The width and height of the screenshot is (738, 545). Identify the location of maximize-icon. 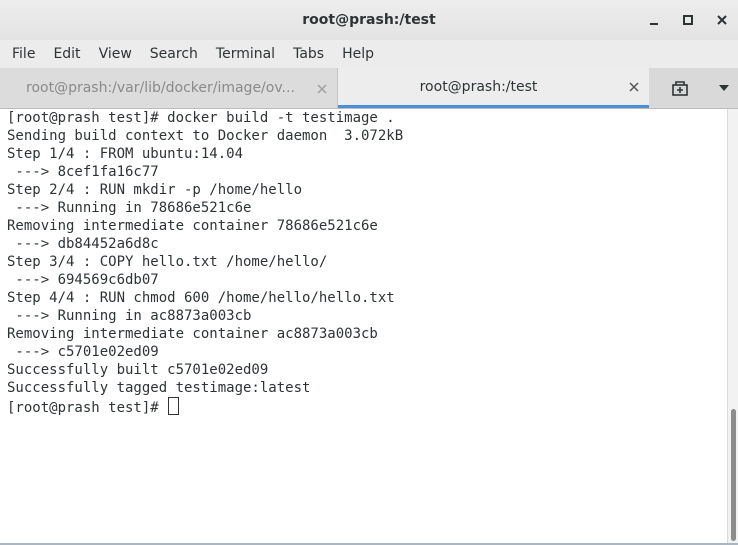
(688, 20).